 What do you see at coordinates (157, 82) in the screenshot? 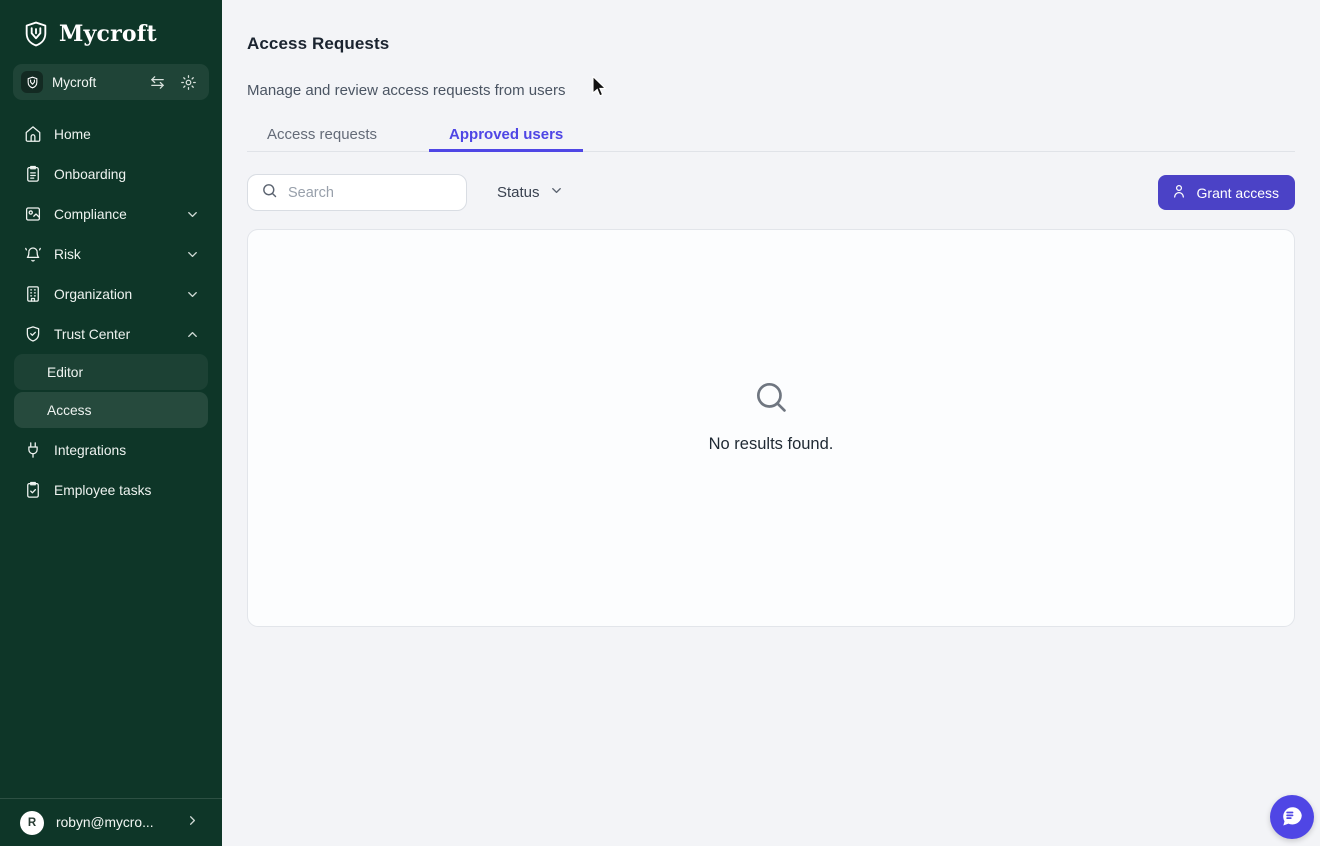
I see `switch-workspace-icon` at bounding box center [157, 82].